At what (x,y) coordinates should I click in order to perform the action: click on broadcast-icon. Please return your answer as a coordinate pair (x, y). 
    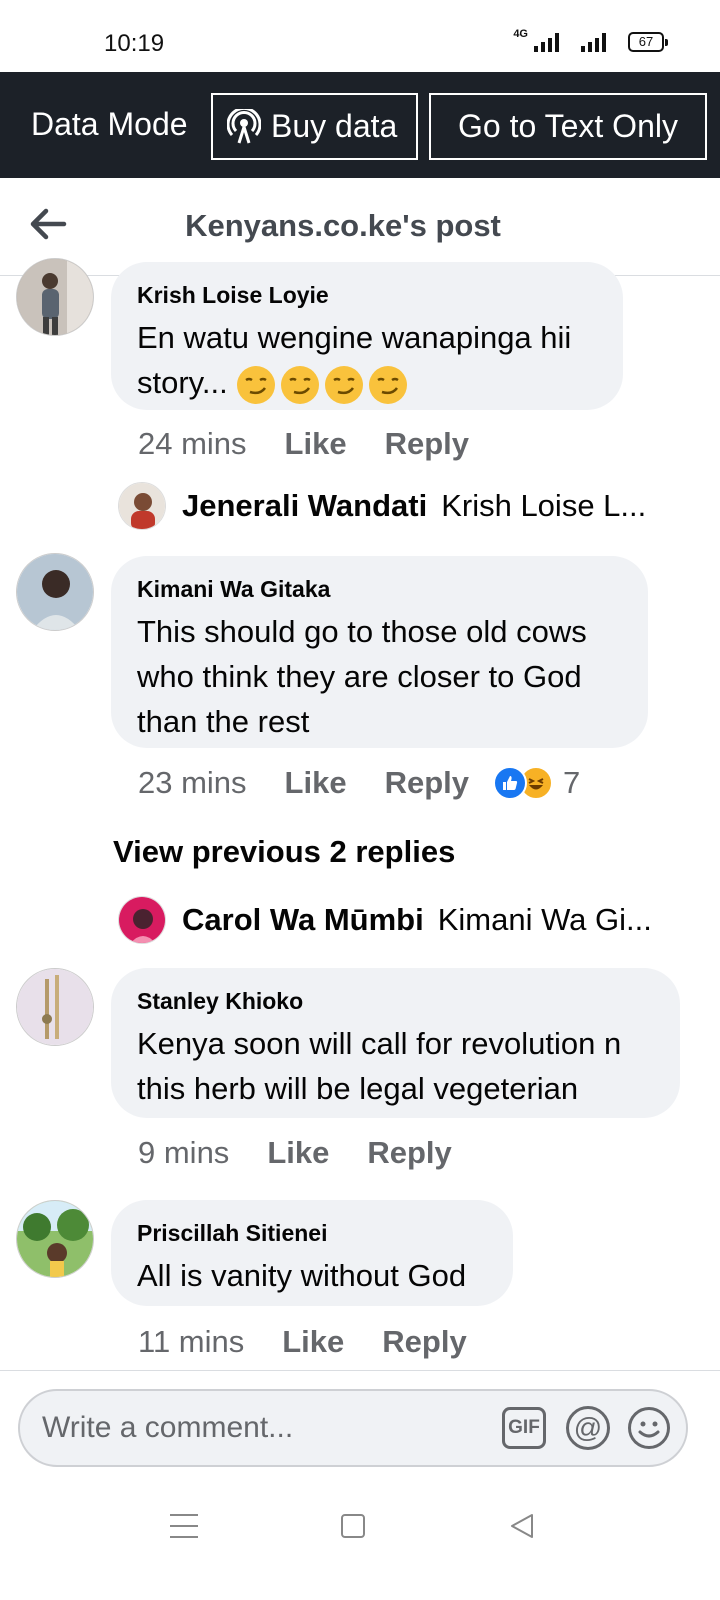
    Looking at the image, I should click on (244, 125).